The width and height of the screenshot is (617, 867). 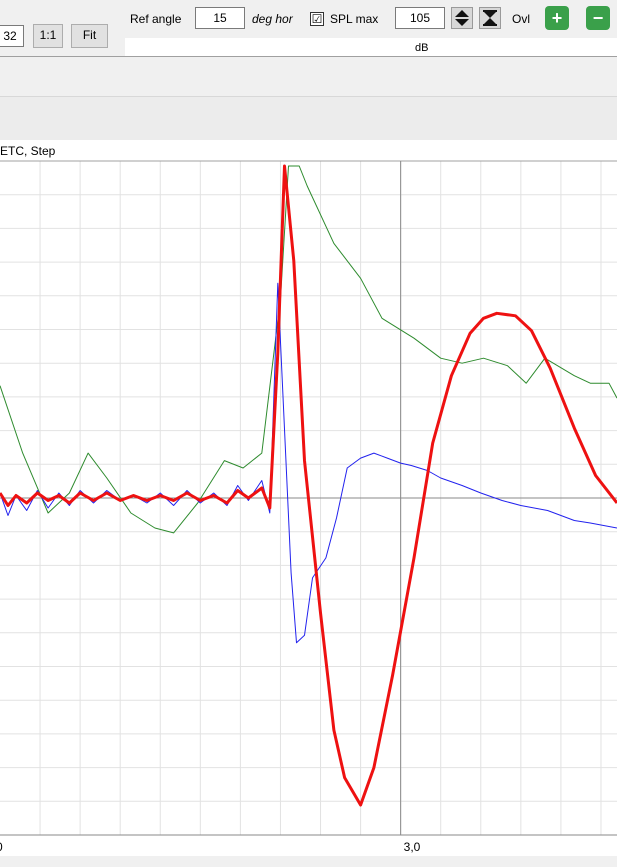 I want to click on ovl-label: Ovl, so click(x=521, y=19).